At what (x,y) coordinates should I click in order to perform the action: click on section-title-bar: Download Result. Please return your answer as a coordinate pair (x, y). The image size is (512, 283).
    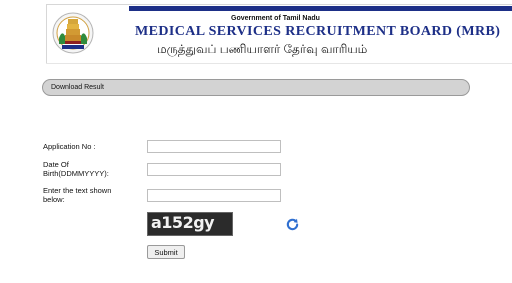
    Looking at the image, I should click on (256, 87).